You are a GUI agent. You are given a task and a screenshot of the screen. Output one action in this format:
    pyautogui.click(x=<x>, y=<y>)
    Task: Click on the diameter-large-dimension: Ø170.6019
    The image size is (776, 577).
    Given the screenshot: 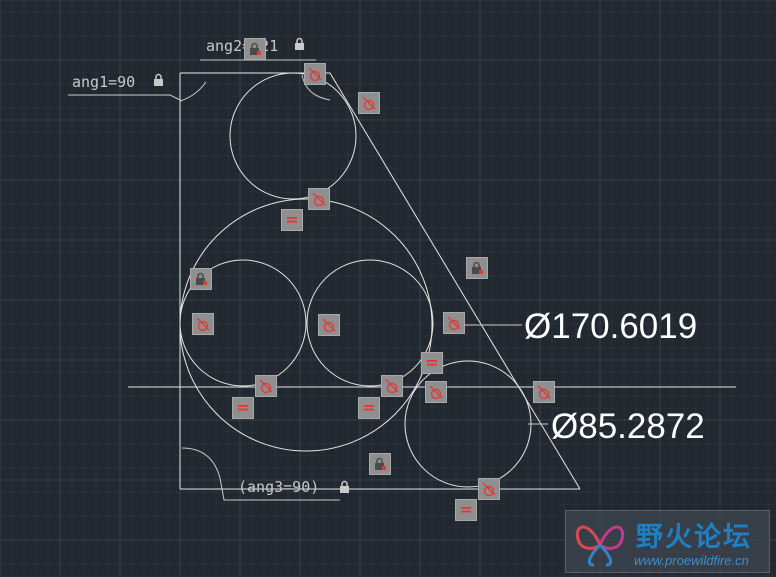 What is the action you would take?
    pyautogui.click(x=610, y=326)
    